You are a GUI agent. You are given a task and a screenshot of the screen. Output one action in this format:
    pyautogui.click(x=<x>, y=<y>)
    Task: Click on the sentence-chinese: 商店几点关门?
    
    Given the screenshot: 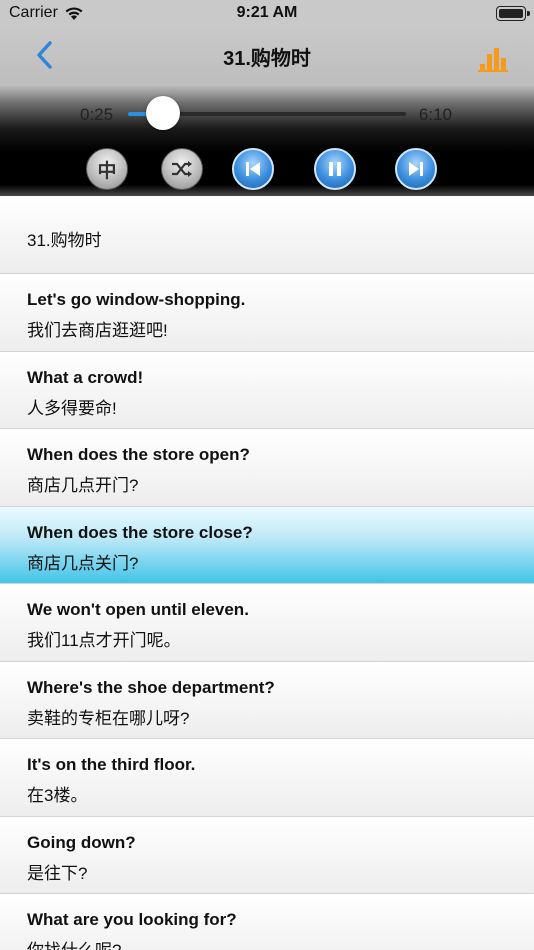 What is the action you would take?
    pyautogui.click(x=83, y=563)
    